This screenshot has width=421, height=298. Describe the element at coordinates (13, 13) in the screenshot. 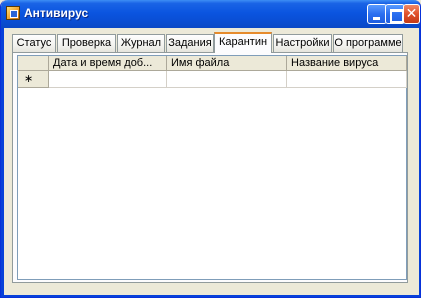

I see `app-icon` at that location.